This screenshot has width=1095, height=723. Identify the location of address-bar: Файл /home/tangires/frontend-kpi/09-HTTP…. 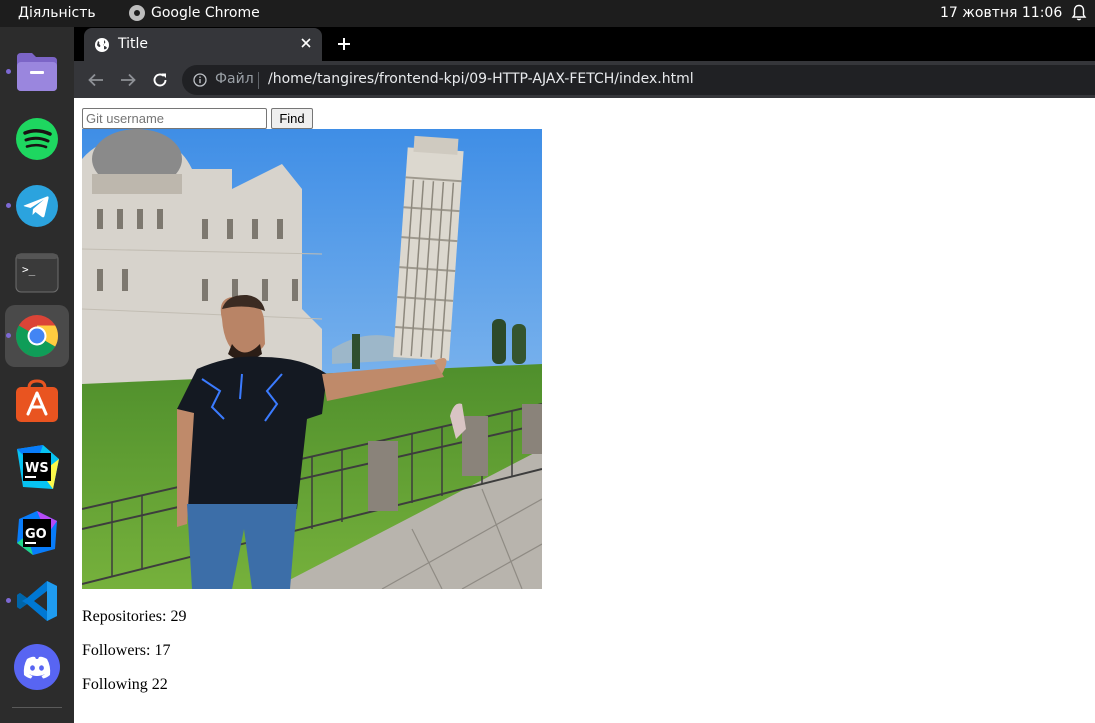
(638, 80).